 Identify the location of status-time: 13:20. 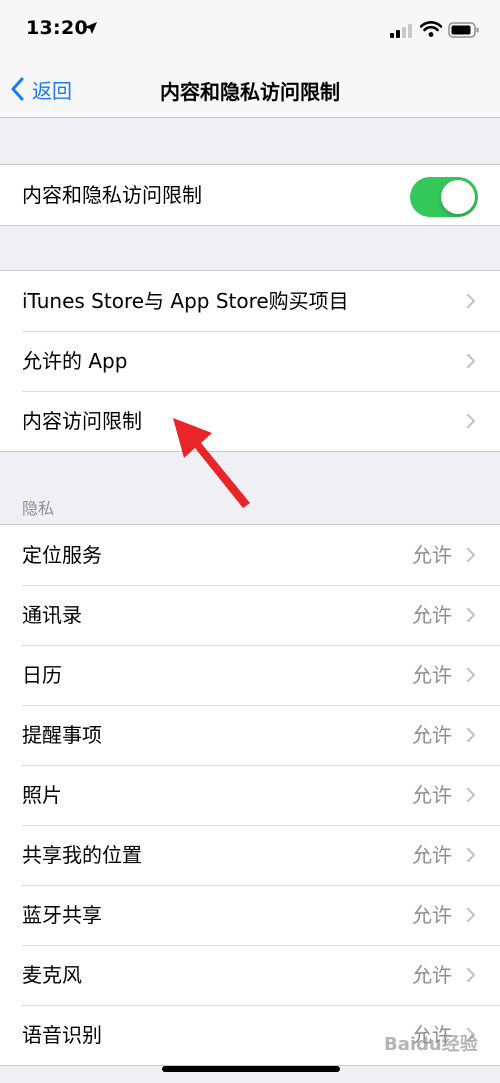
(57, 28).